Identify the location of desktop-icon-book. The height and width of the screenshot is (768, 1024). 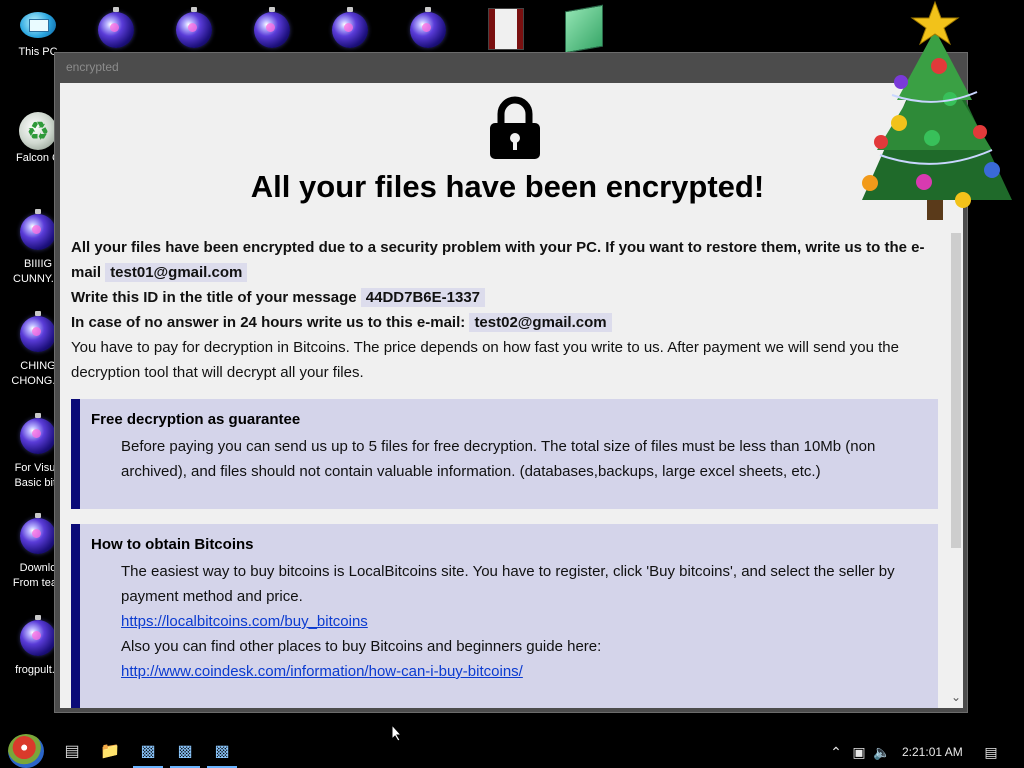
(506, 29).